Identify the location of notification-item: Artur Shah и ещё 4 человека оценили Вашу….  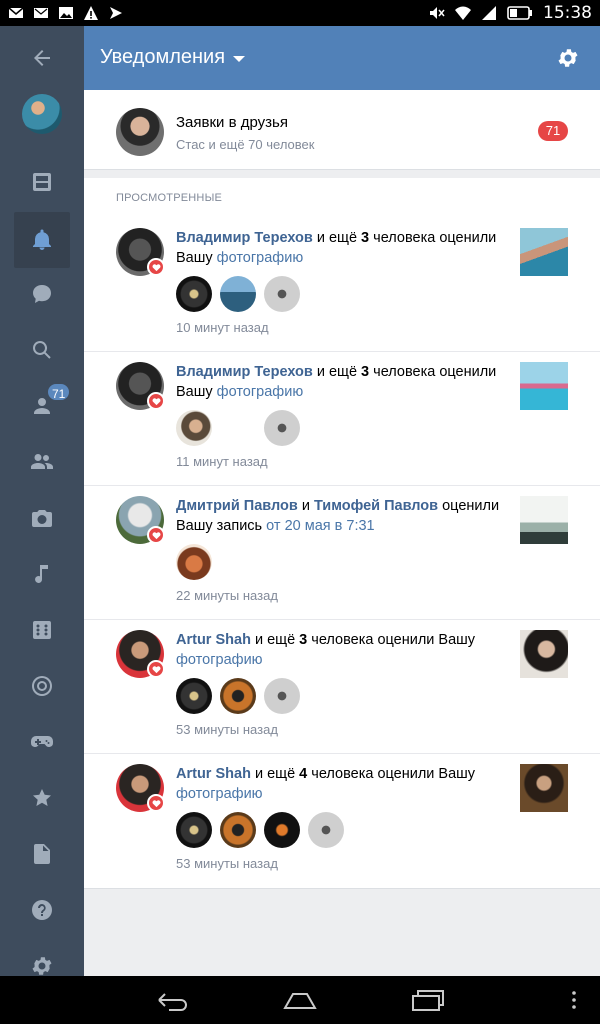
(342, 821).